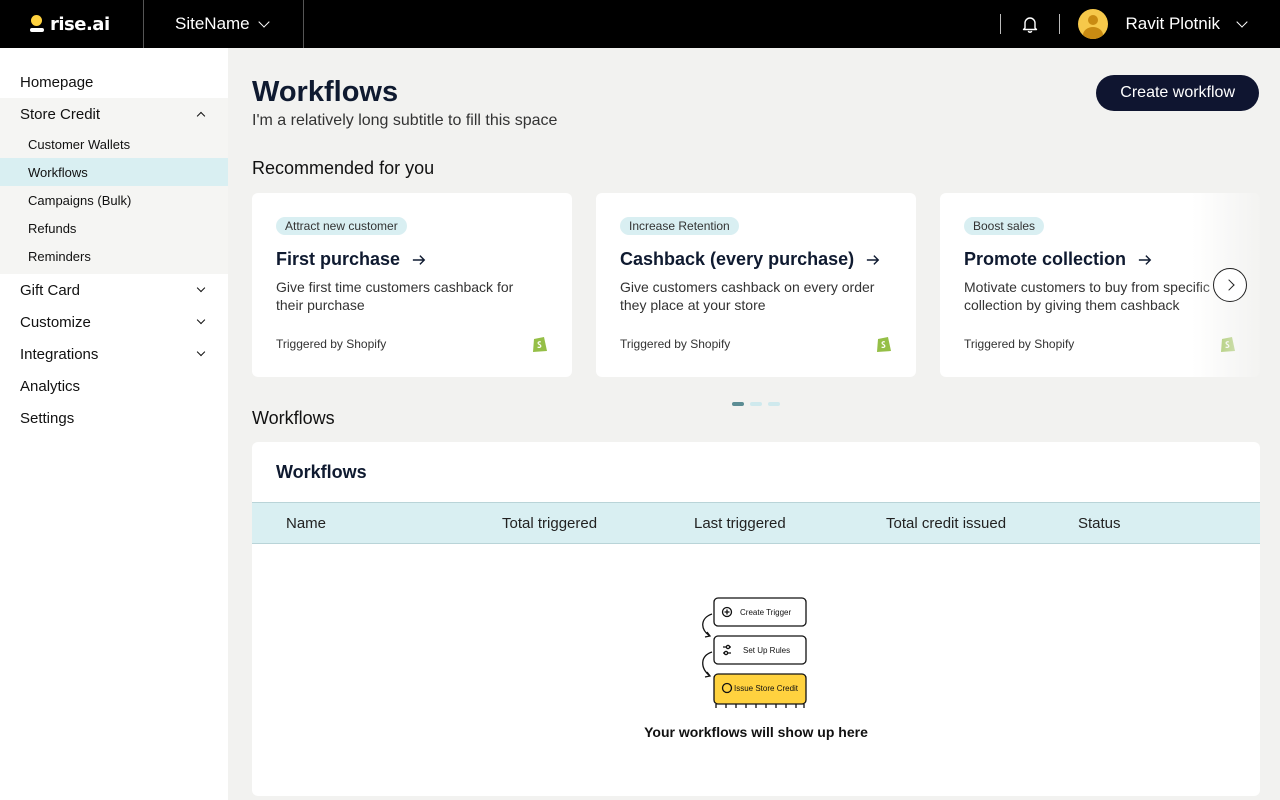 This screenshot has height=800, width=1280. I want to click on sidebar-item-homepage: Homepage, so click(114, 82).